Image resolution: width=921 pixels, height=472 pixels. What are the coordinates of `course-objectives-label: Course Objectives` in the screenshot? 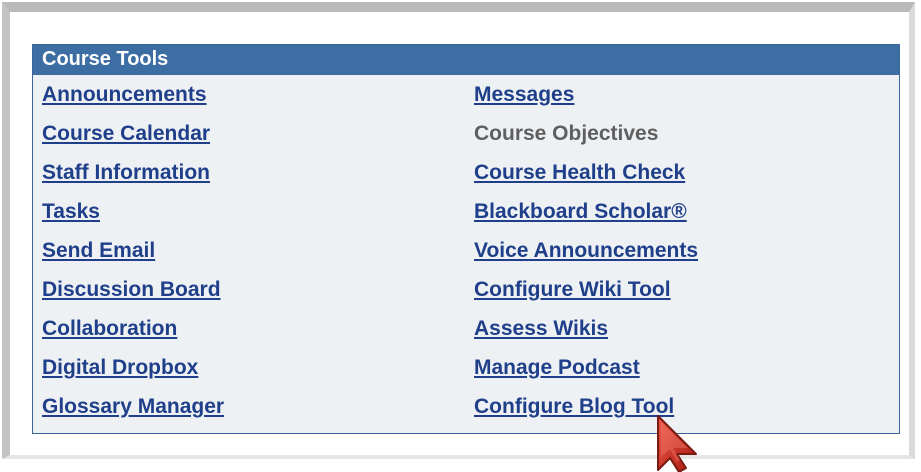 It's located at (566, 133).